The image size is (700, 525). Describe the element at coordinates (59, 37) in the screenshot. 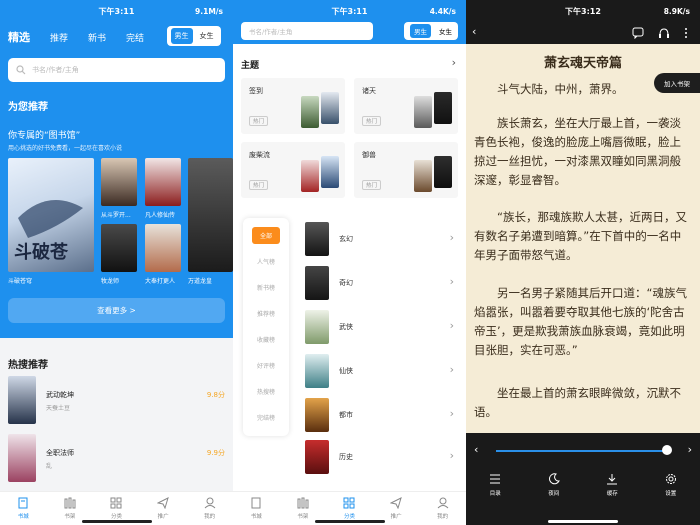

I see `tab-recommend: 推荐` at that location.